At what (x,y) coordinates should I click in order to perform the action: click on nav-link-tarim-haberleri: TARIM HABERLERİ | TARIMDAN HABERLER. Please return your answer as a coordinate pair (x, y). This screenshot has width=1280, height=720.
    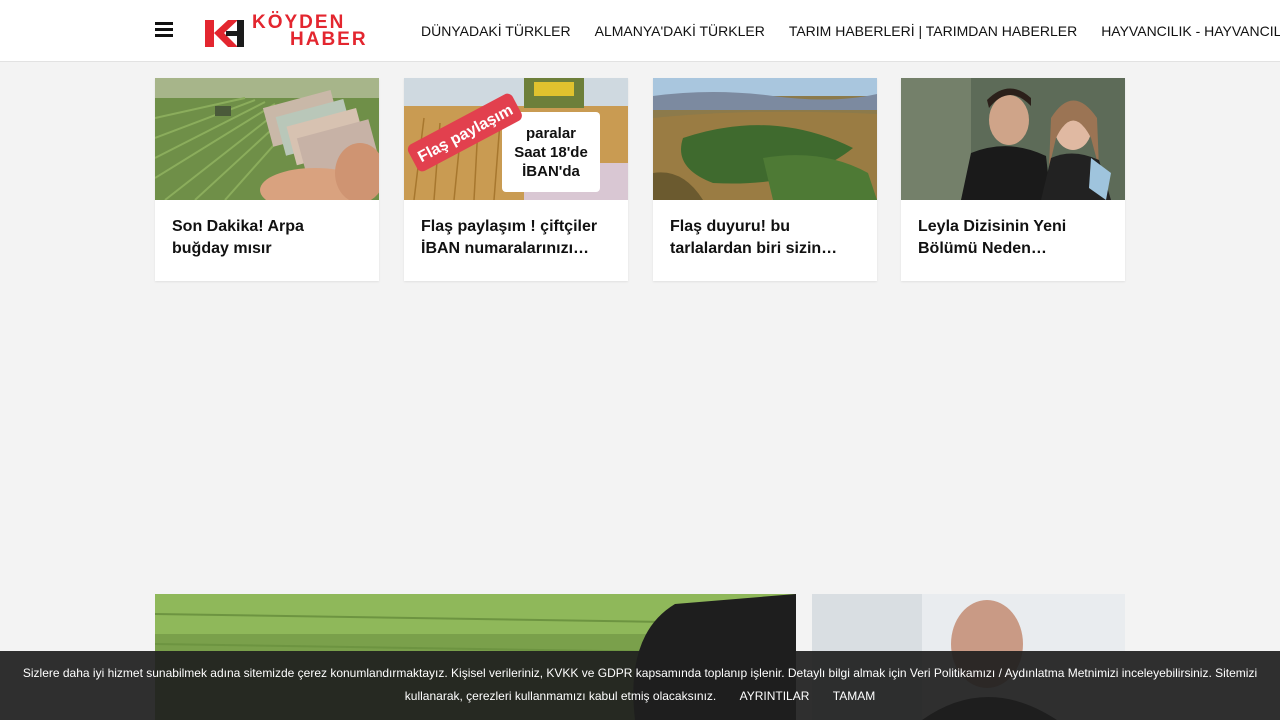
    Looking at the image, I should click on (933, 31).